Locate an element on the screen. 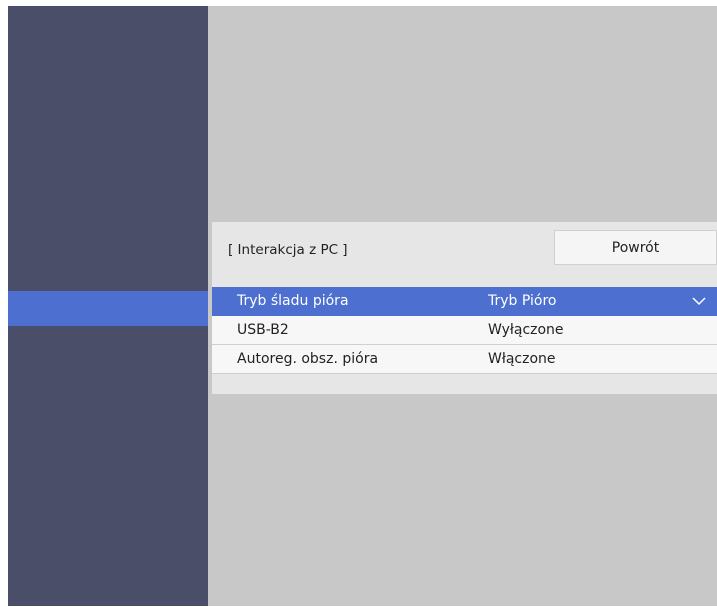 The image size is (717, 607). setting-value: Włączone is located at coordinates (522, 359).